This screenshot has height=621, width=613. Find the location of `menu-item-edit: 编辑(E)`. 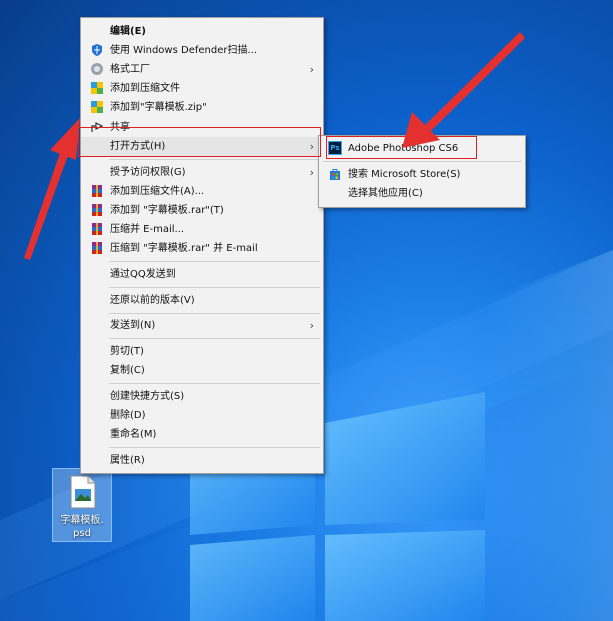

menu-item-edit: 编辑(E) is located at coordinates (202, 31).